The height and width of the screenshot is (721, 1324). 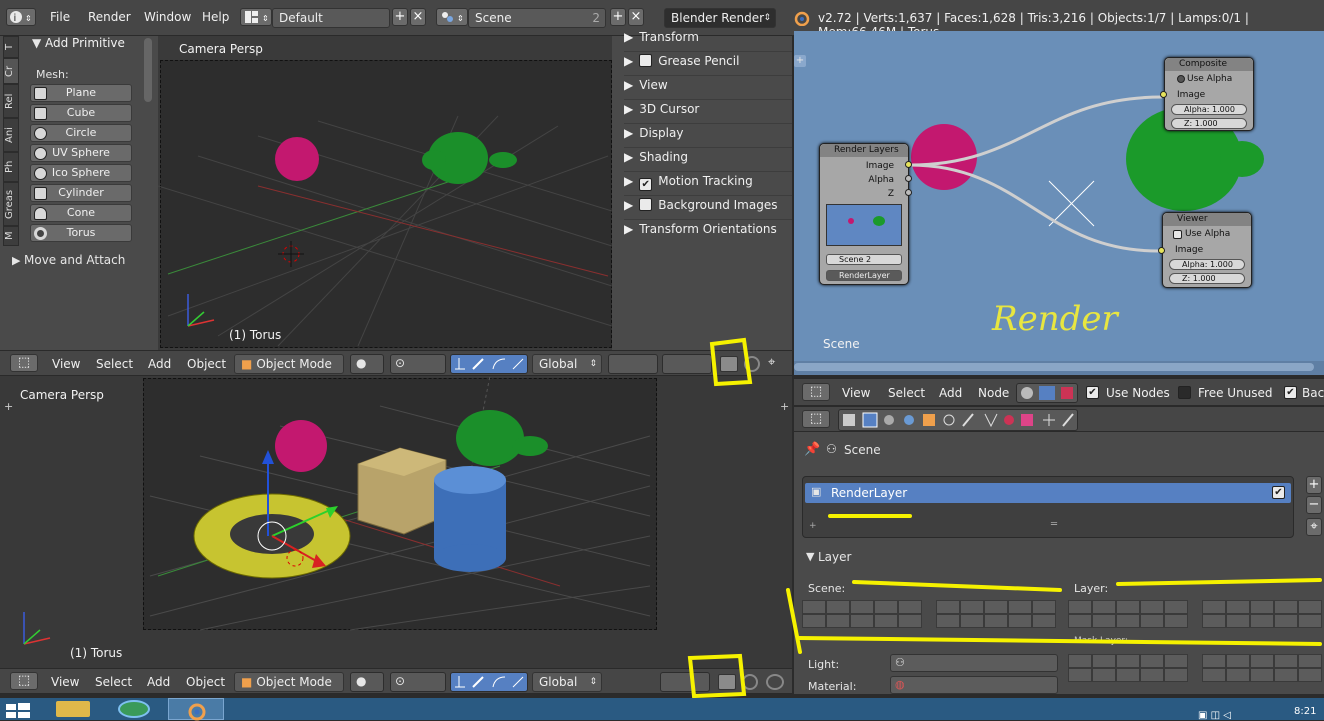 What do you see at coordinates (646, 60) in the screenshot?
I see `grease-pencil-checkbox` at bounding box center [646, 60].